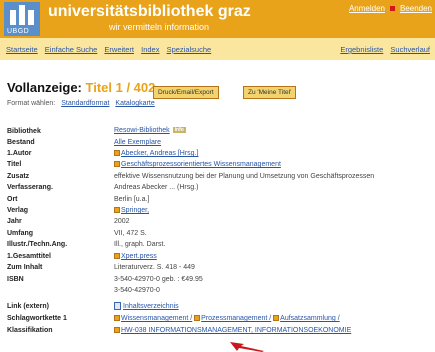 The height and width of the screenshot is (352, 435). Describe the element at coordinates (18, 176) in the screenshot. I see `label-zusatz: Zusatz` at that location.